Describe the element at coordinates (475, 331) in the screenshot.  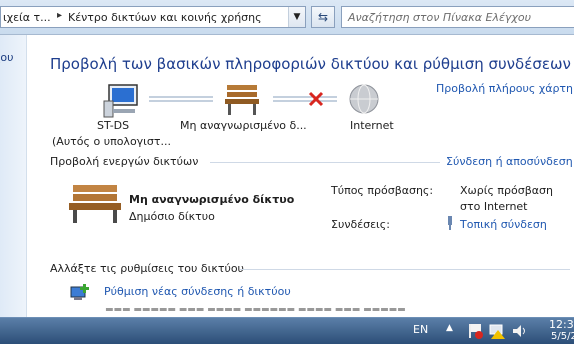
I see `action-center-flag-icon` at that location.